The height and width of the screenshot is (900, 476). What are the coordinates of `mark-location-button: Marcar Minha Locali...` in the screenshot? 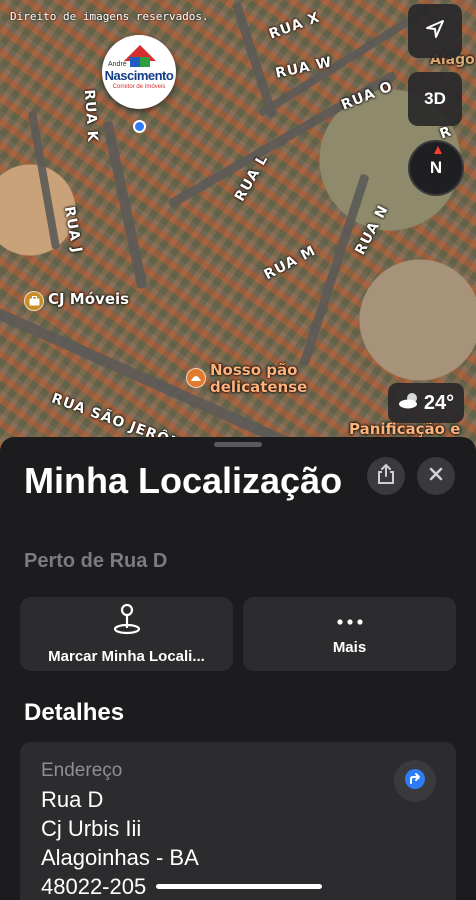 It's located at (126, 634).